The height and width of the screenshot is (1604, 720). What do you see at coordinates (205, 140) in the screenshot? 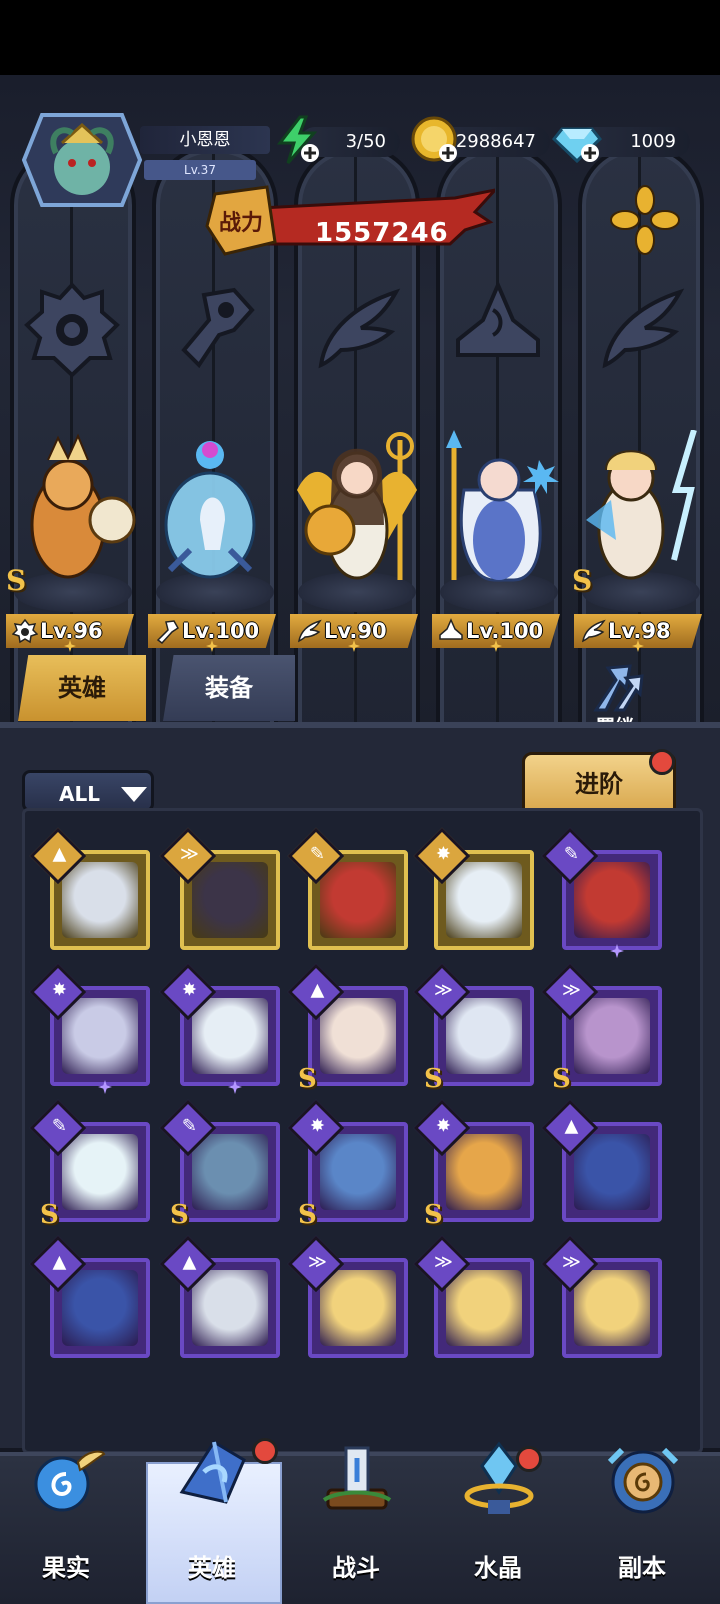
I see `player-name: 小恩恩` at bounding box center [205, 140].